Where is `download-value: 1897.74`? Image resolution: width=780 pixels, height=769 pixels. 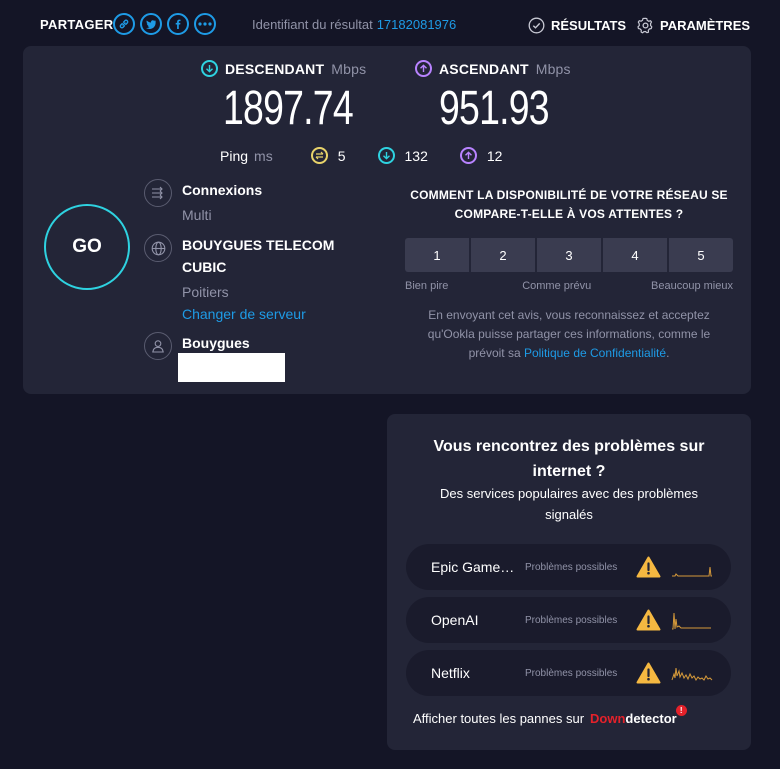
download-value: 1897.74 is located at coordinates (288, 108).